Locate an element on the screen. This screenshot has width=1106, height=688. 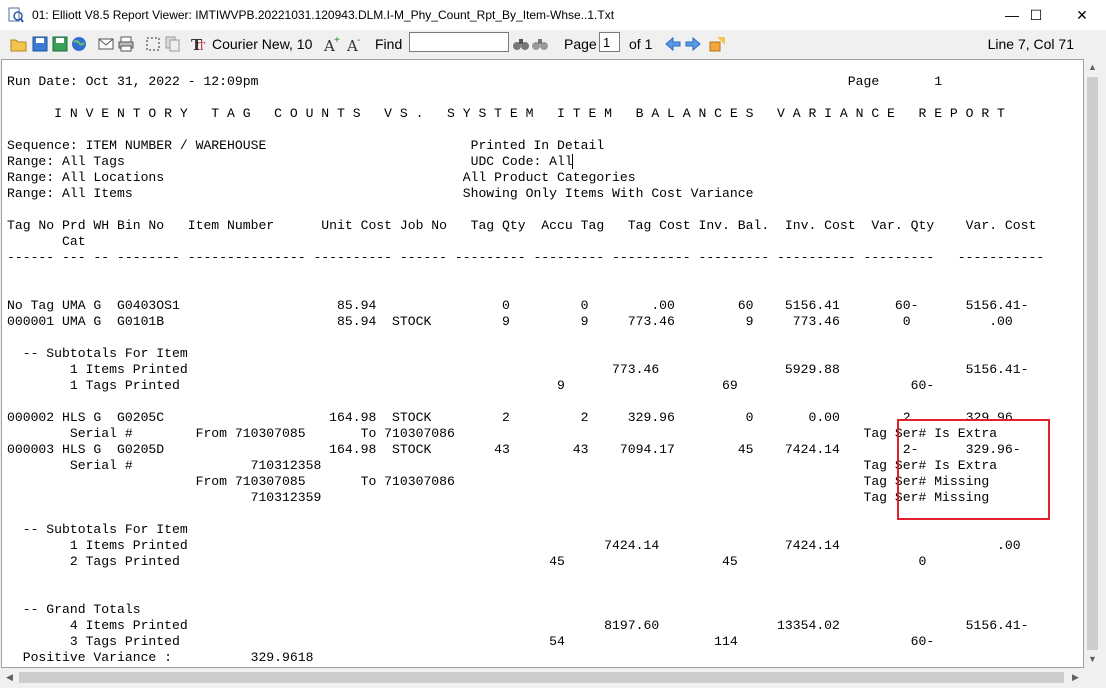
page-input is located at coordinates (609, 42).